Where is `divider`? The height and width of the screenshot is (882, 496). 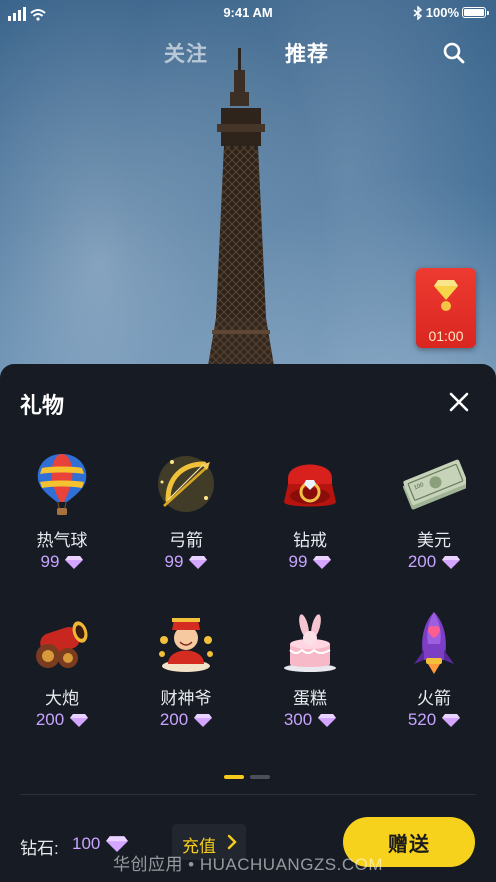 divider is located at coordinates (248, 794).